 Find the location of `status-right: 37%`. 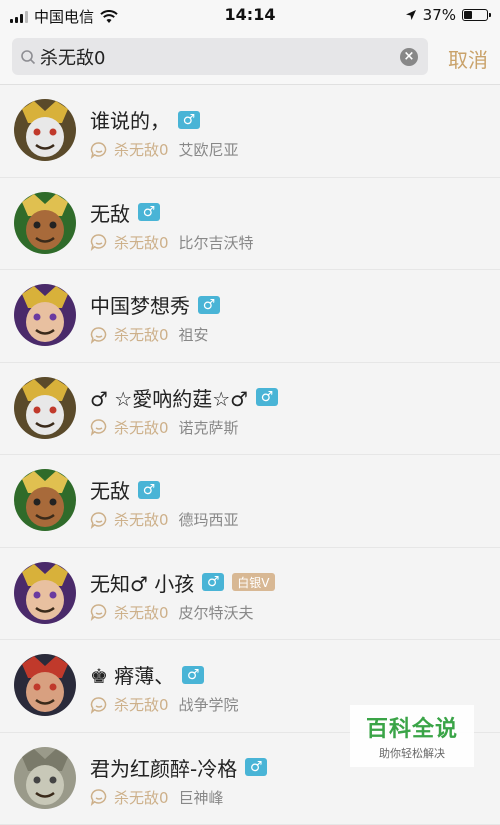

status-right: 37% is located at coordinates (446, 15).